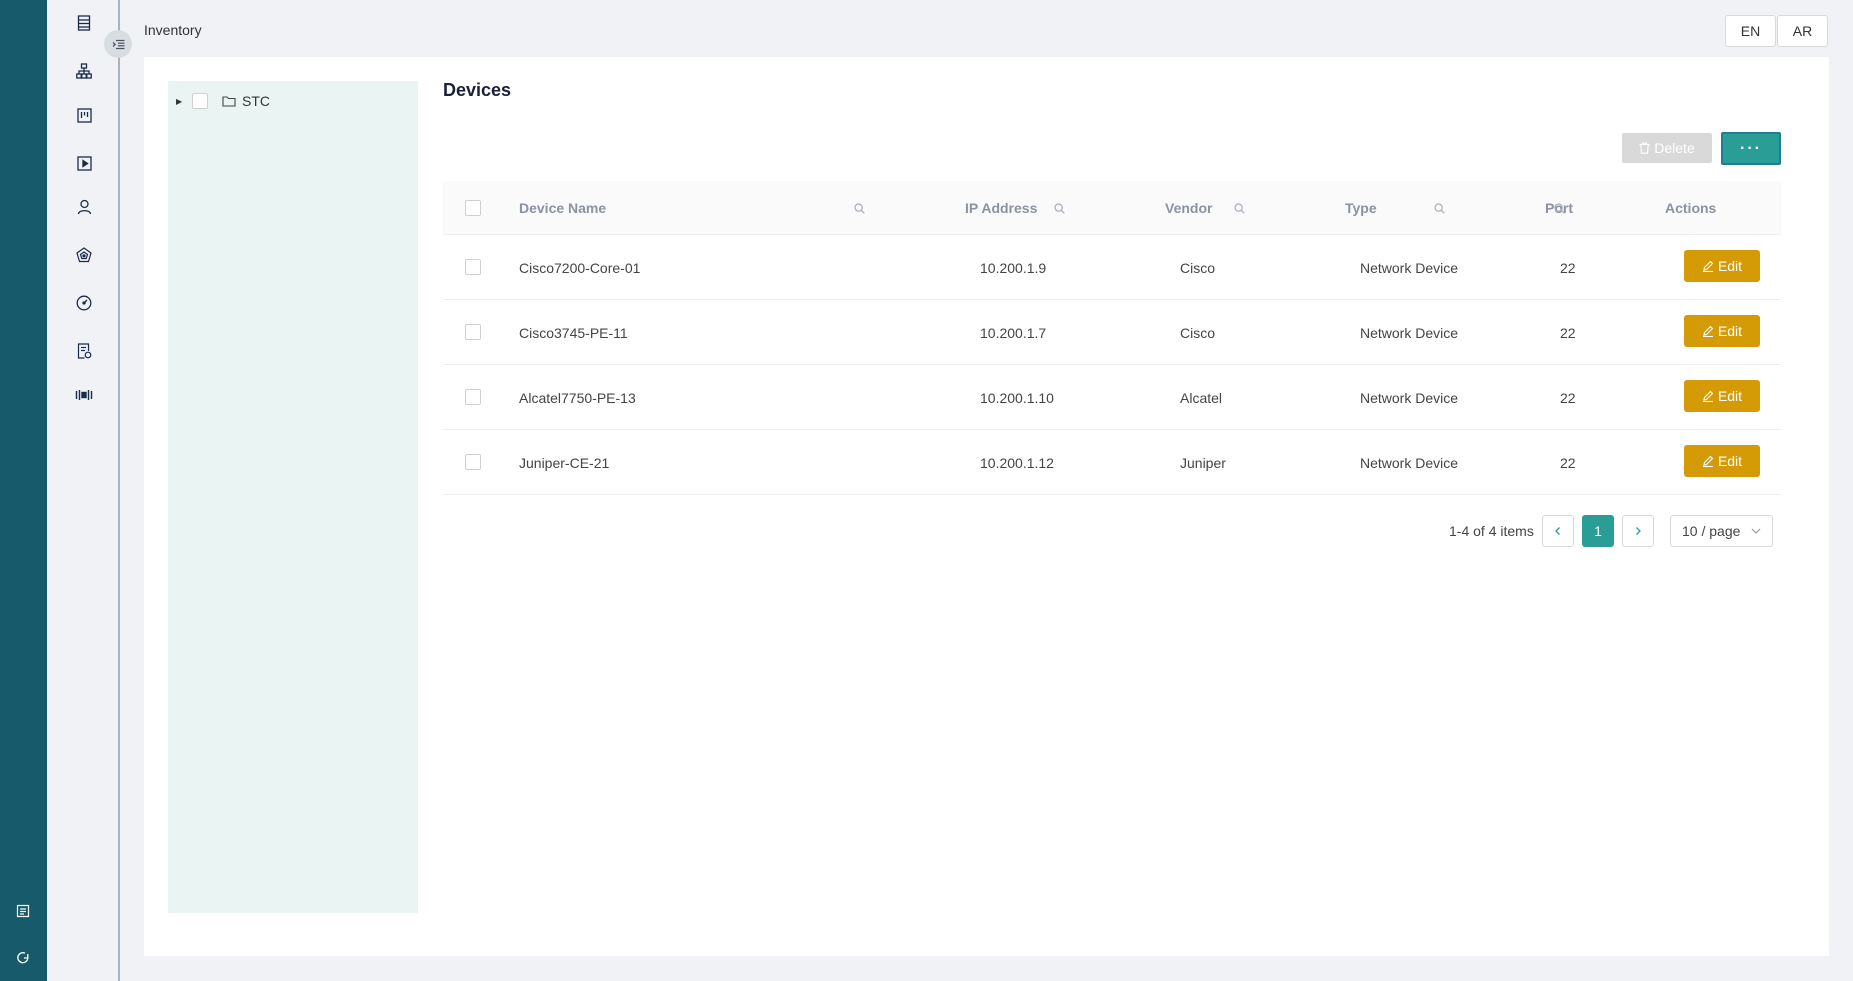 This screenshot has width=1853, height=981. Describe the element at coordinates (1361, 208) in the screenshot. I see `column-header-type: Type` at that location.